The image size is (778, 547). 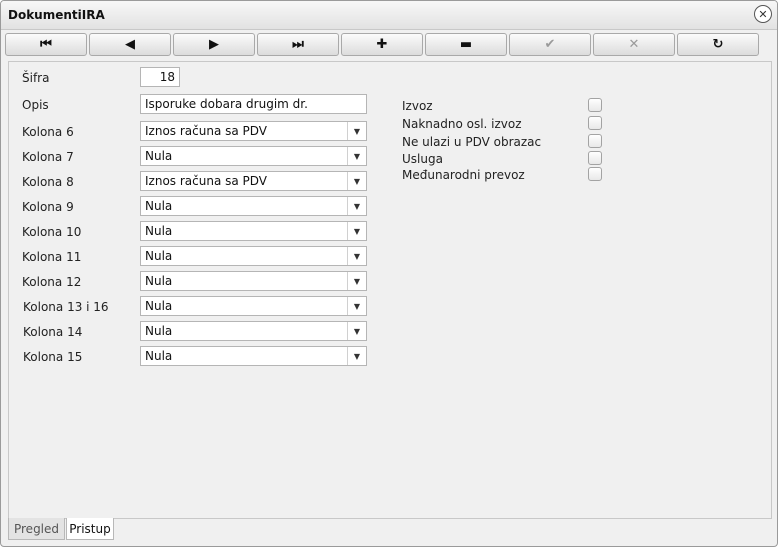 I want to click on kolona-6-value: Iznos računa sa PDV, so click(x=206, y=131).